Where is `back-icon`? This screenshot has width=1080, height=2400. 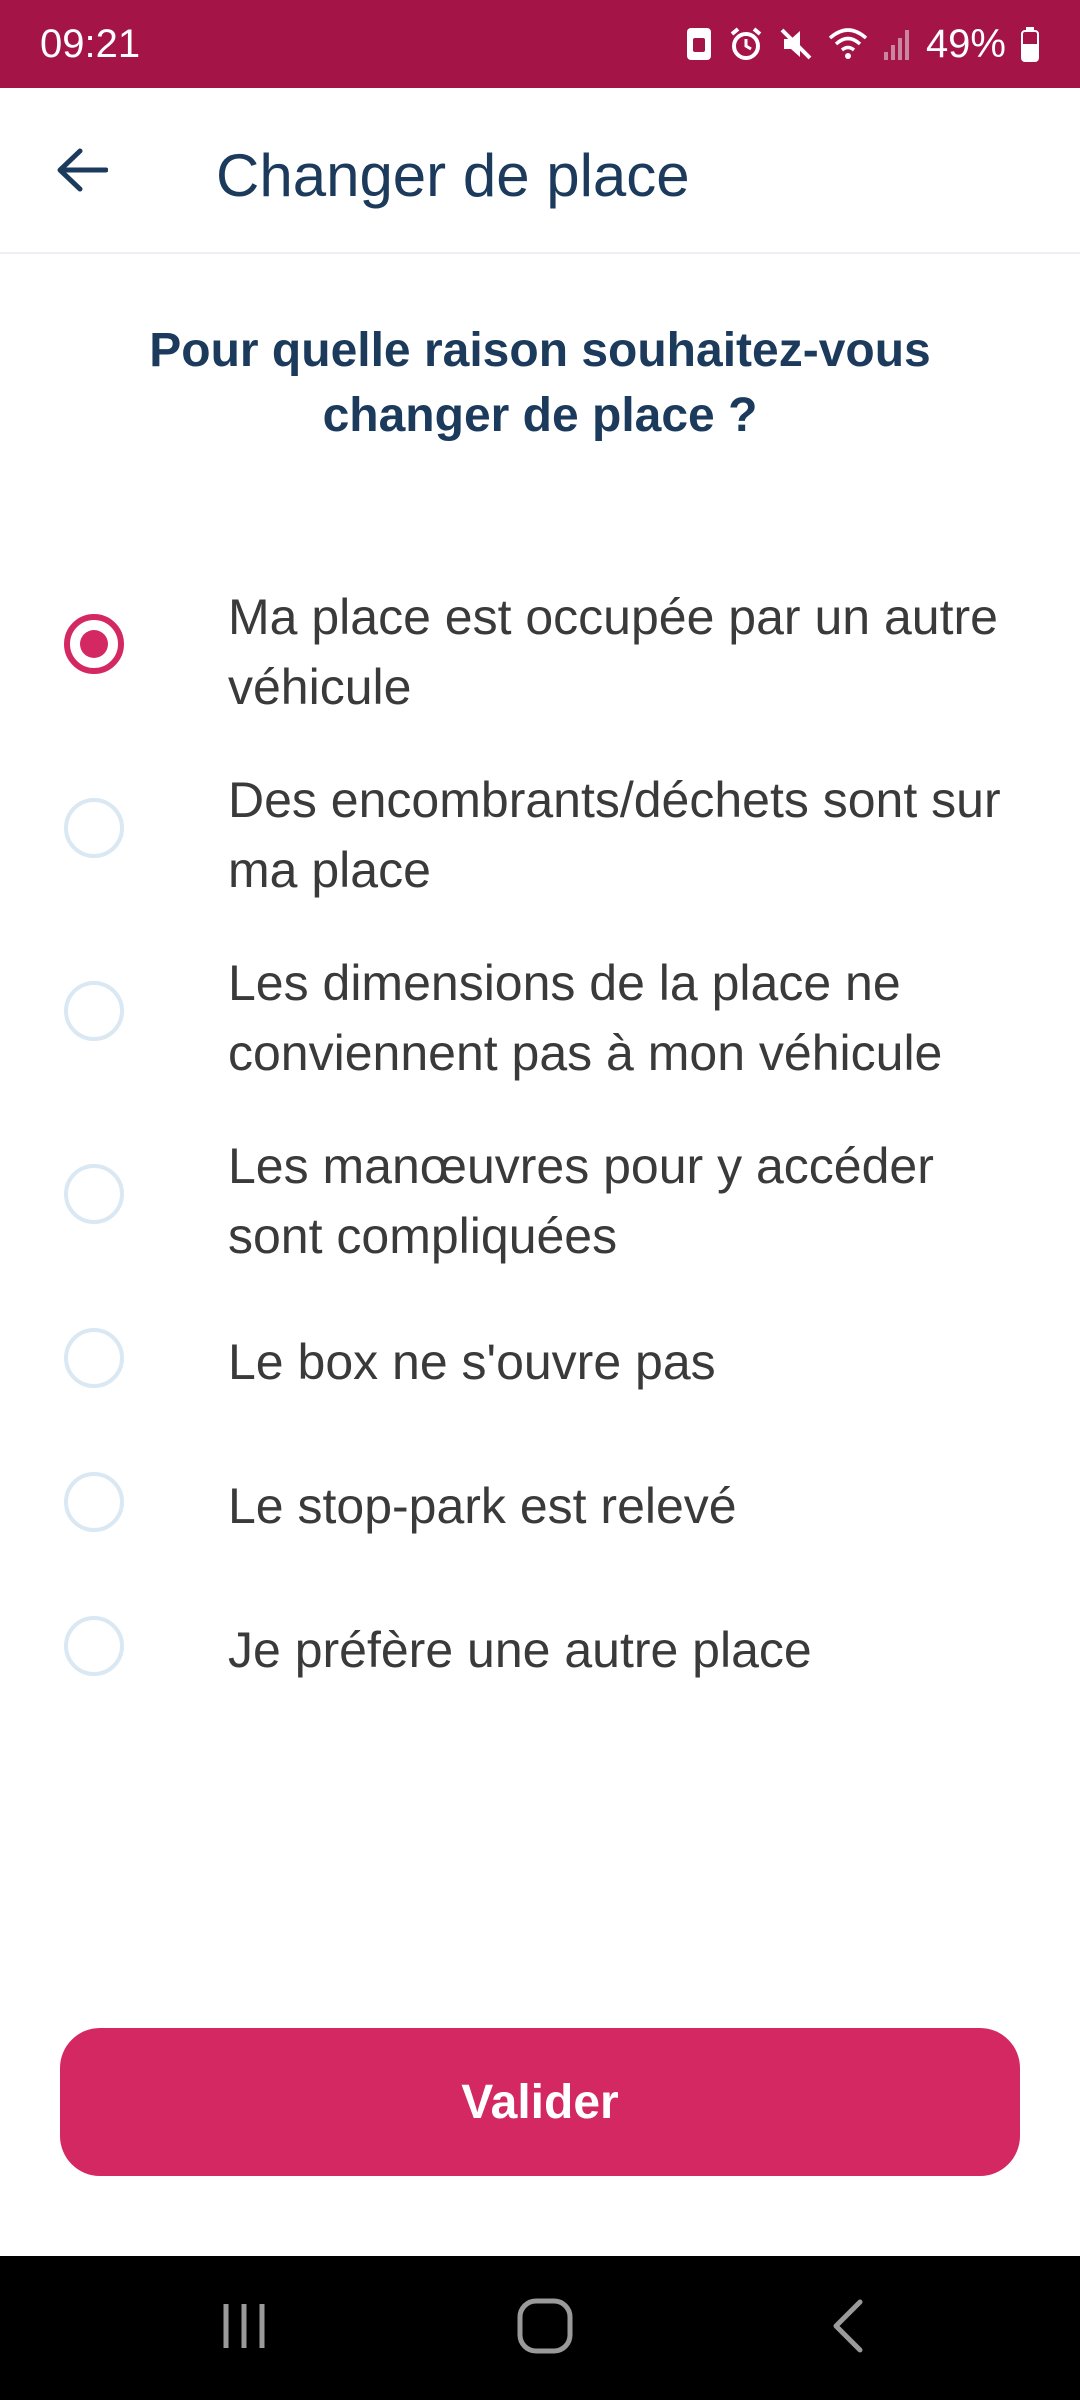
back-icon is located at coordinates (848, 2328).